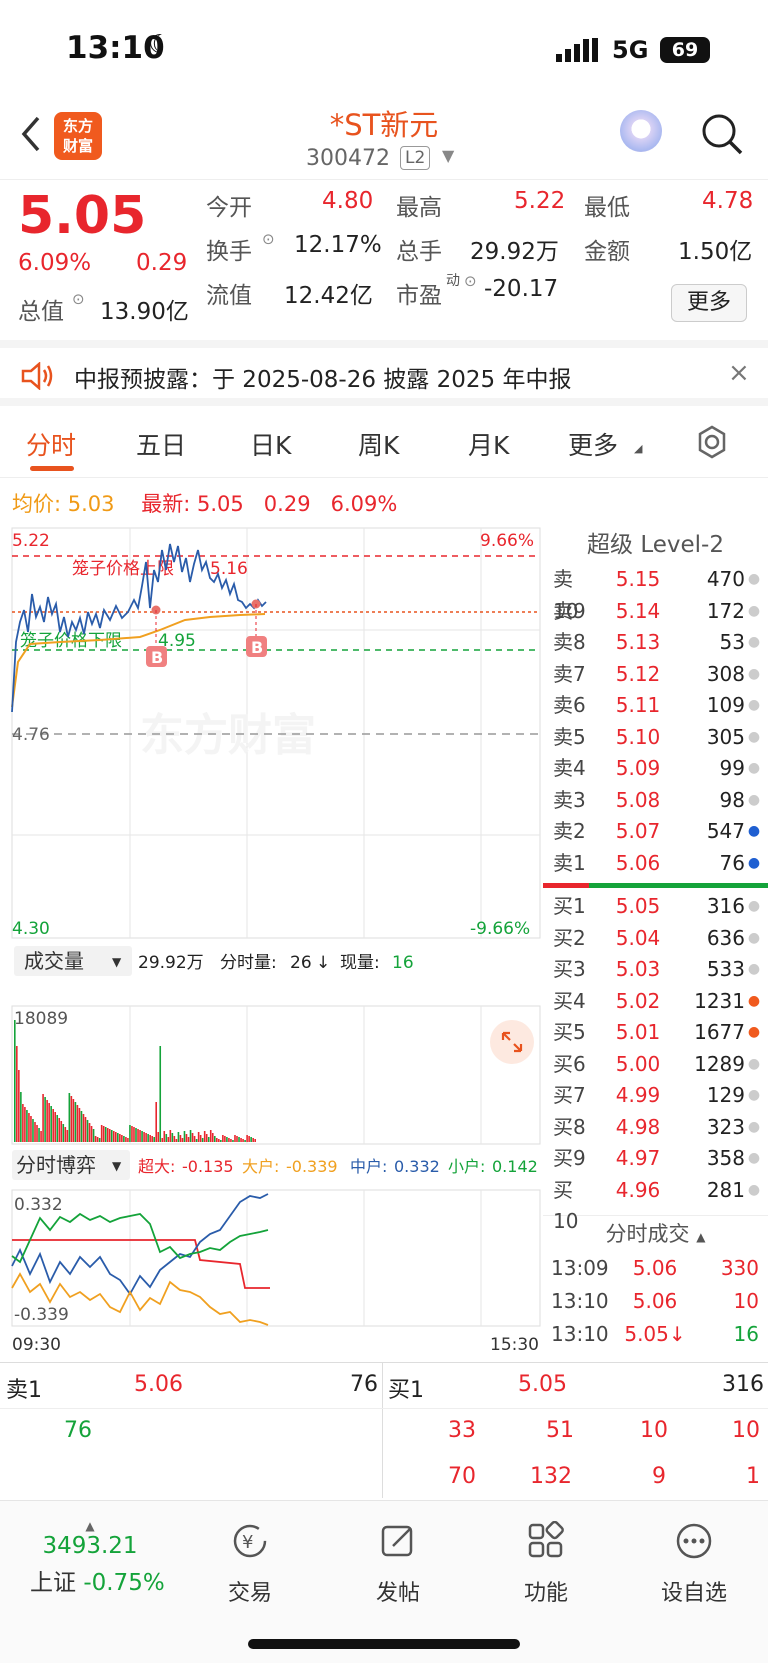  I want to click on queue-bid-item: 10, so click(654, 1430).